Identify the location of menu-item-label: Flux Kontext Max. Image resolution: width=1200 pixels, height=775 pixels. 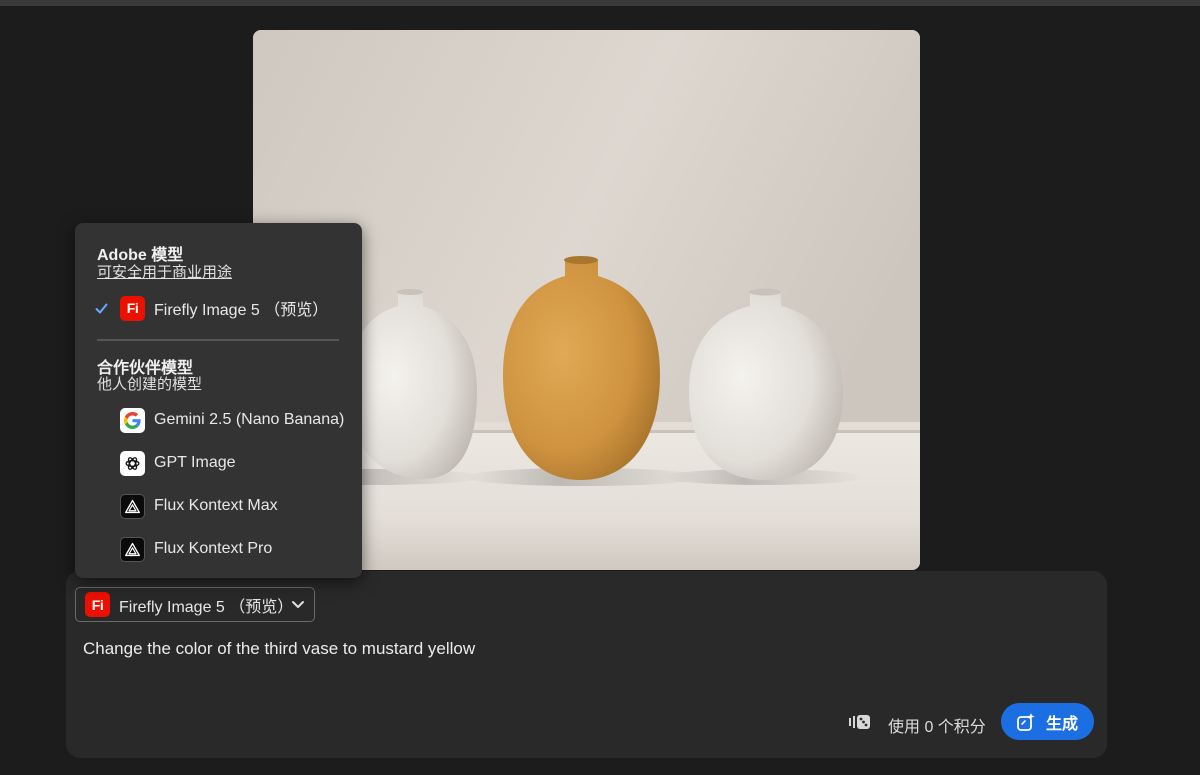
(216, 505).